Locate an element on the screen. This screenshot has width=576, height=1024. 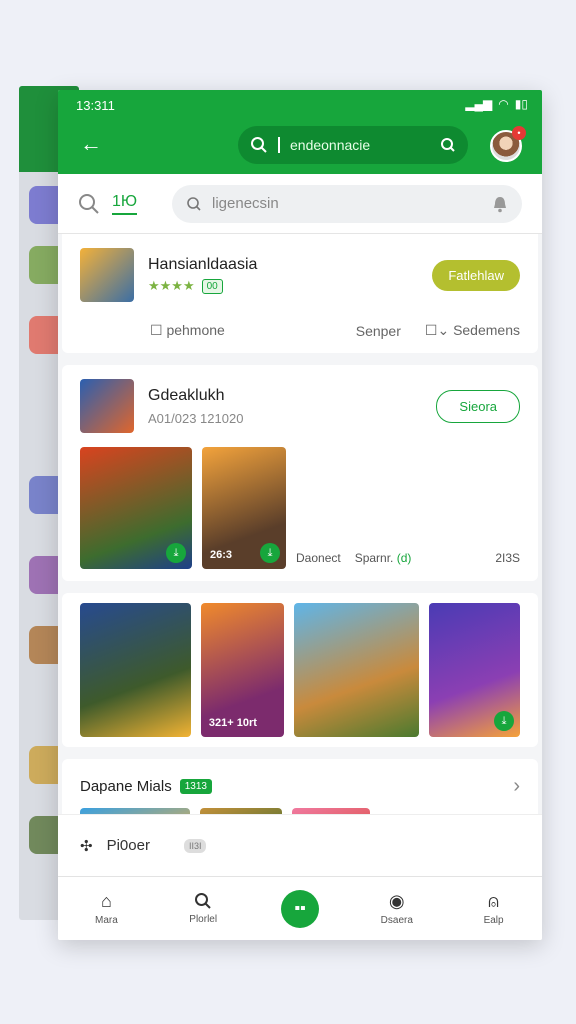
nav-label: Plorlel is located at coordinates (203, 919).